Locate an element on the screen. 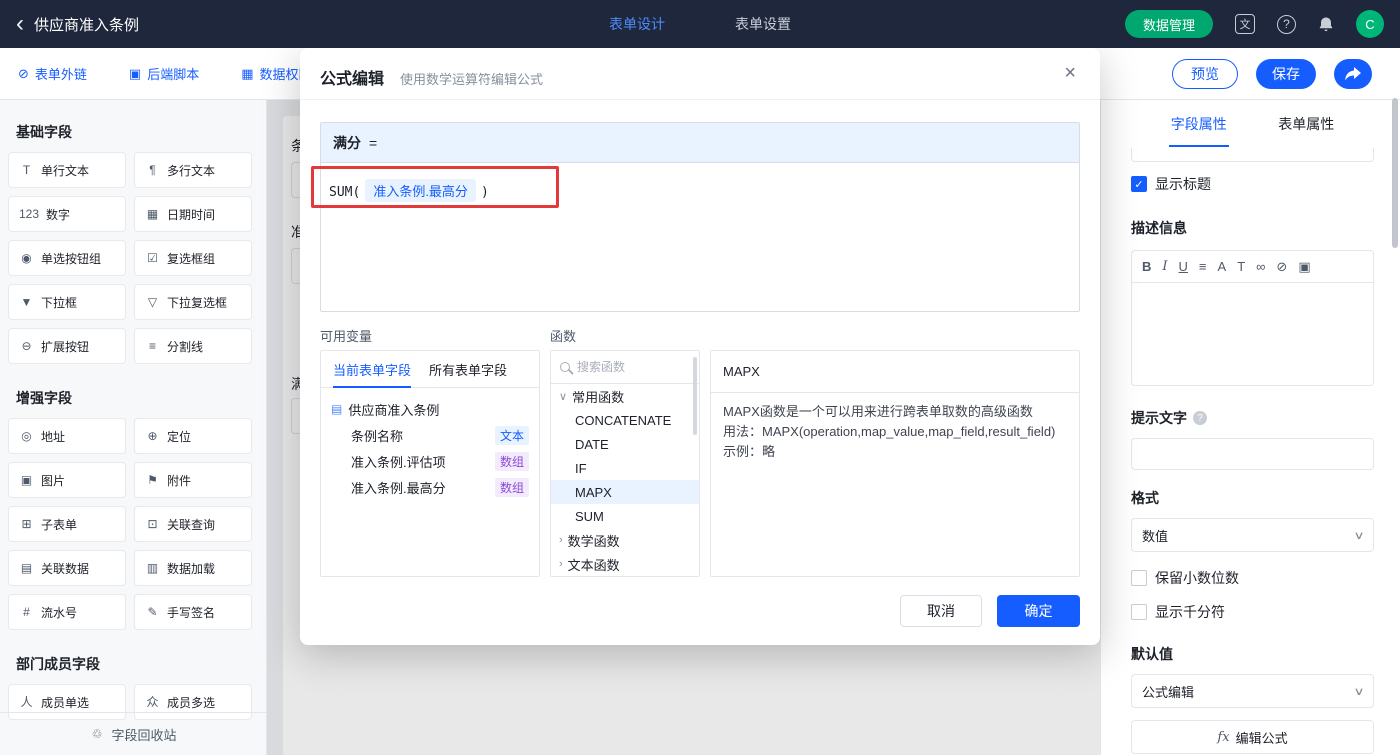 This screenshot has height=755, width=1400. avatar: C is located at coordinates (1370, 24).